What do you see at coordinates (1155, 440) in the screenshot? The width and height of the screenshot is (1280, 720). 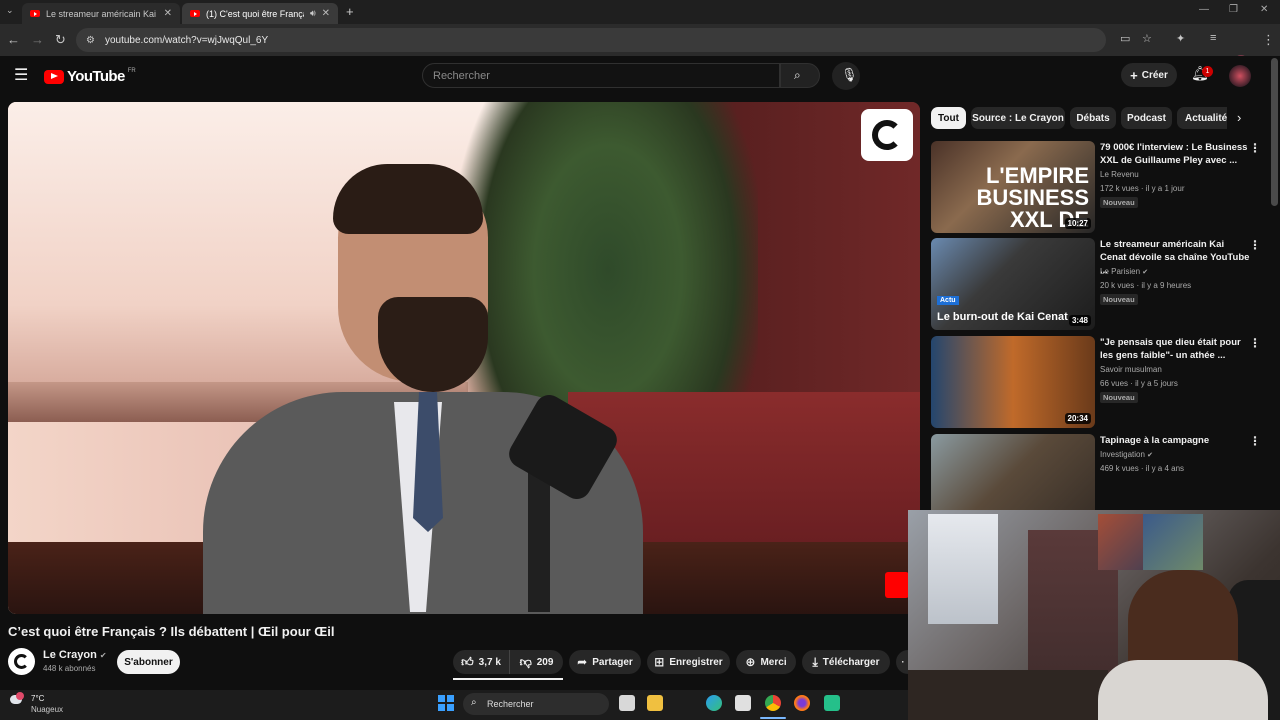 I see `rec-title: Tapinage à la campagne` at bounding box center [1155, 440].